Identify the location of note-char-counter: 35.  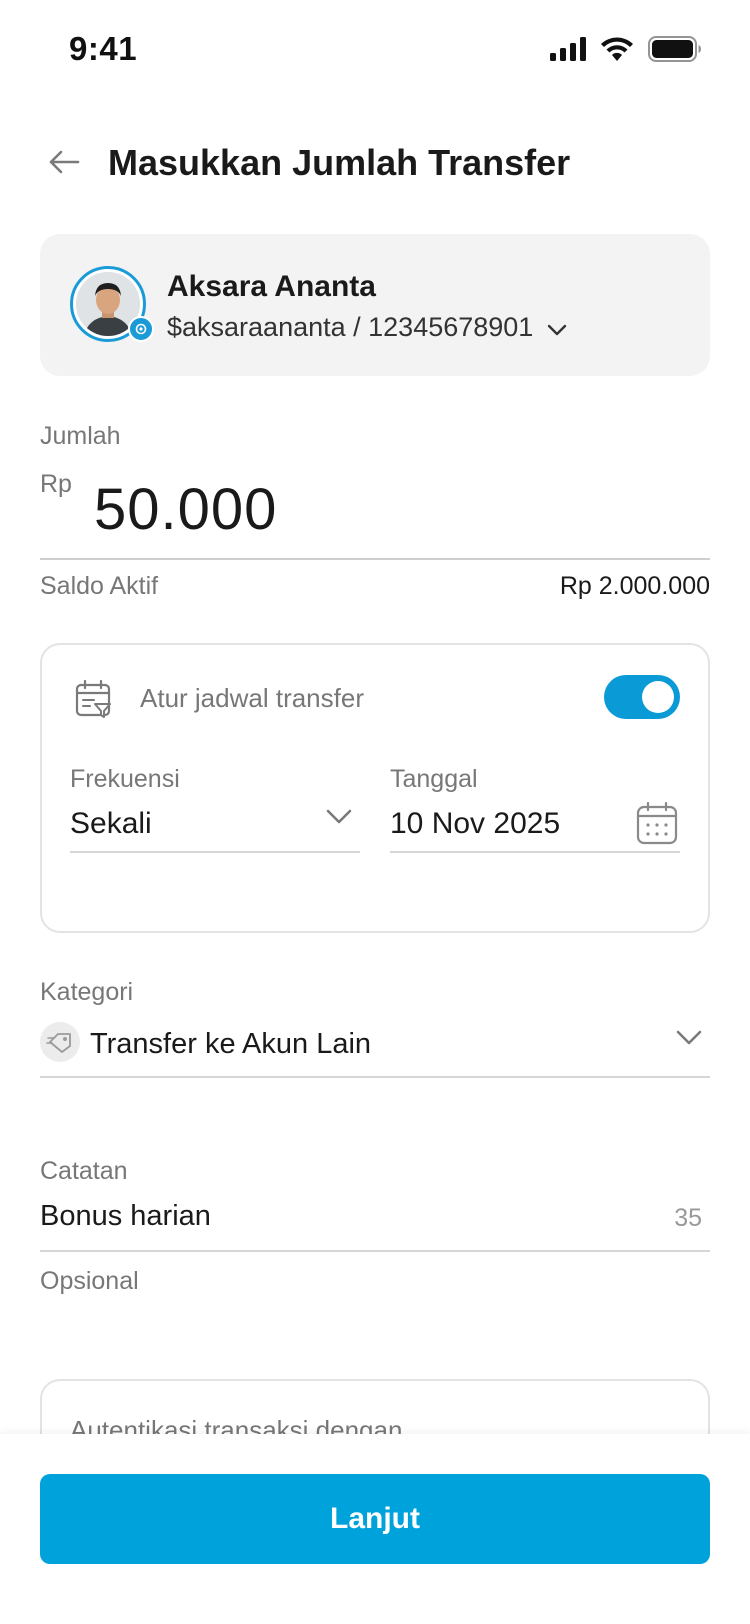
(688, 1218).